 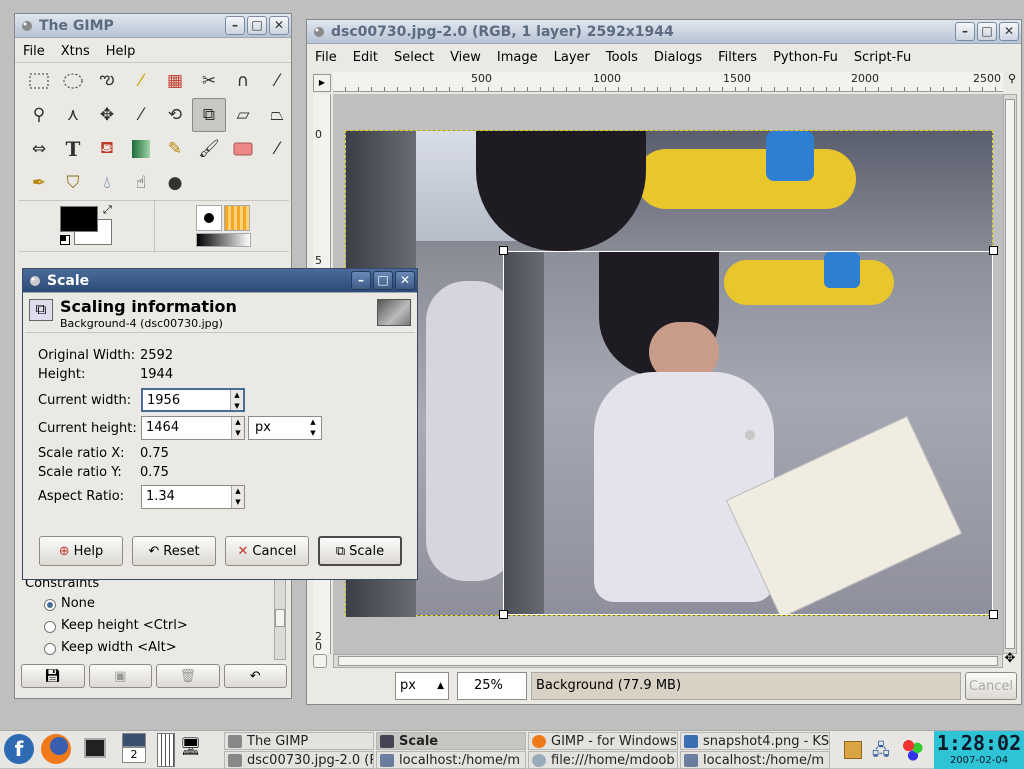 I want to click on clone-icon: ⛉, so click(x=73, y=183).